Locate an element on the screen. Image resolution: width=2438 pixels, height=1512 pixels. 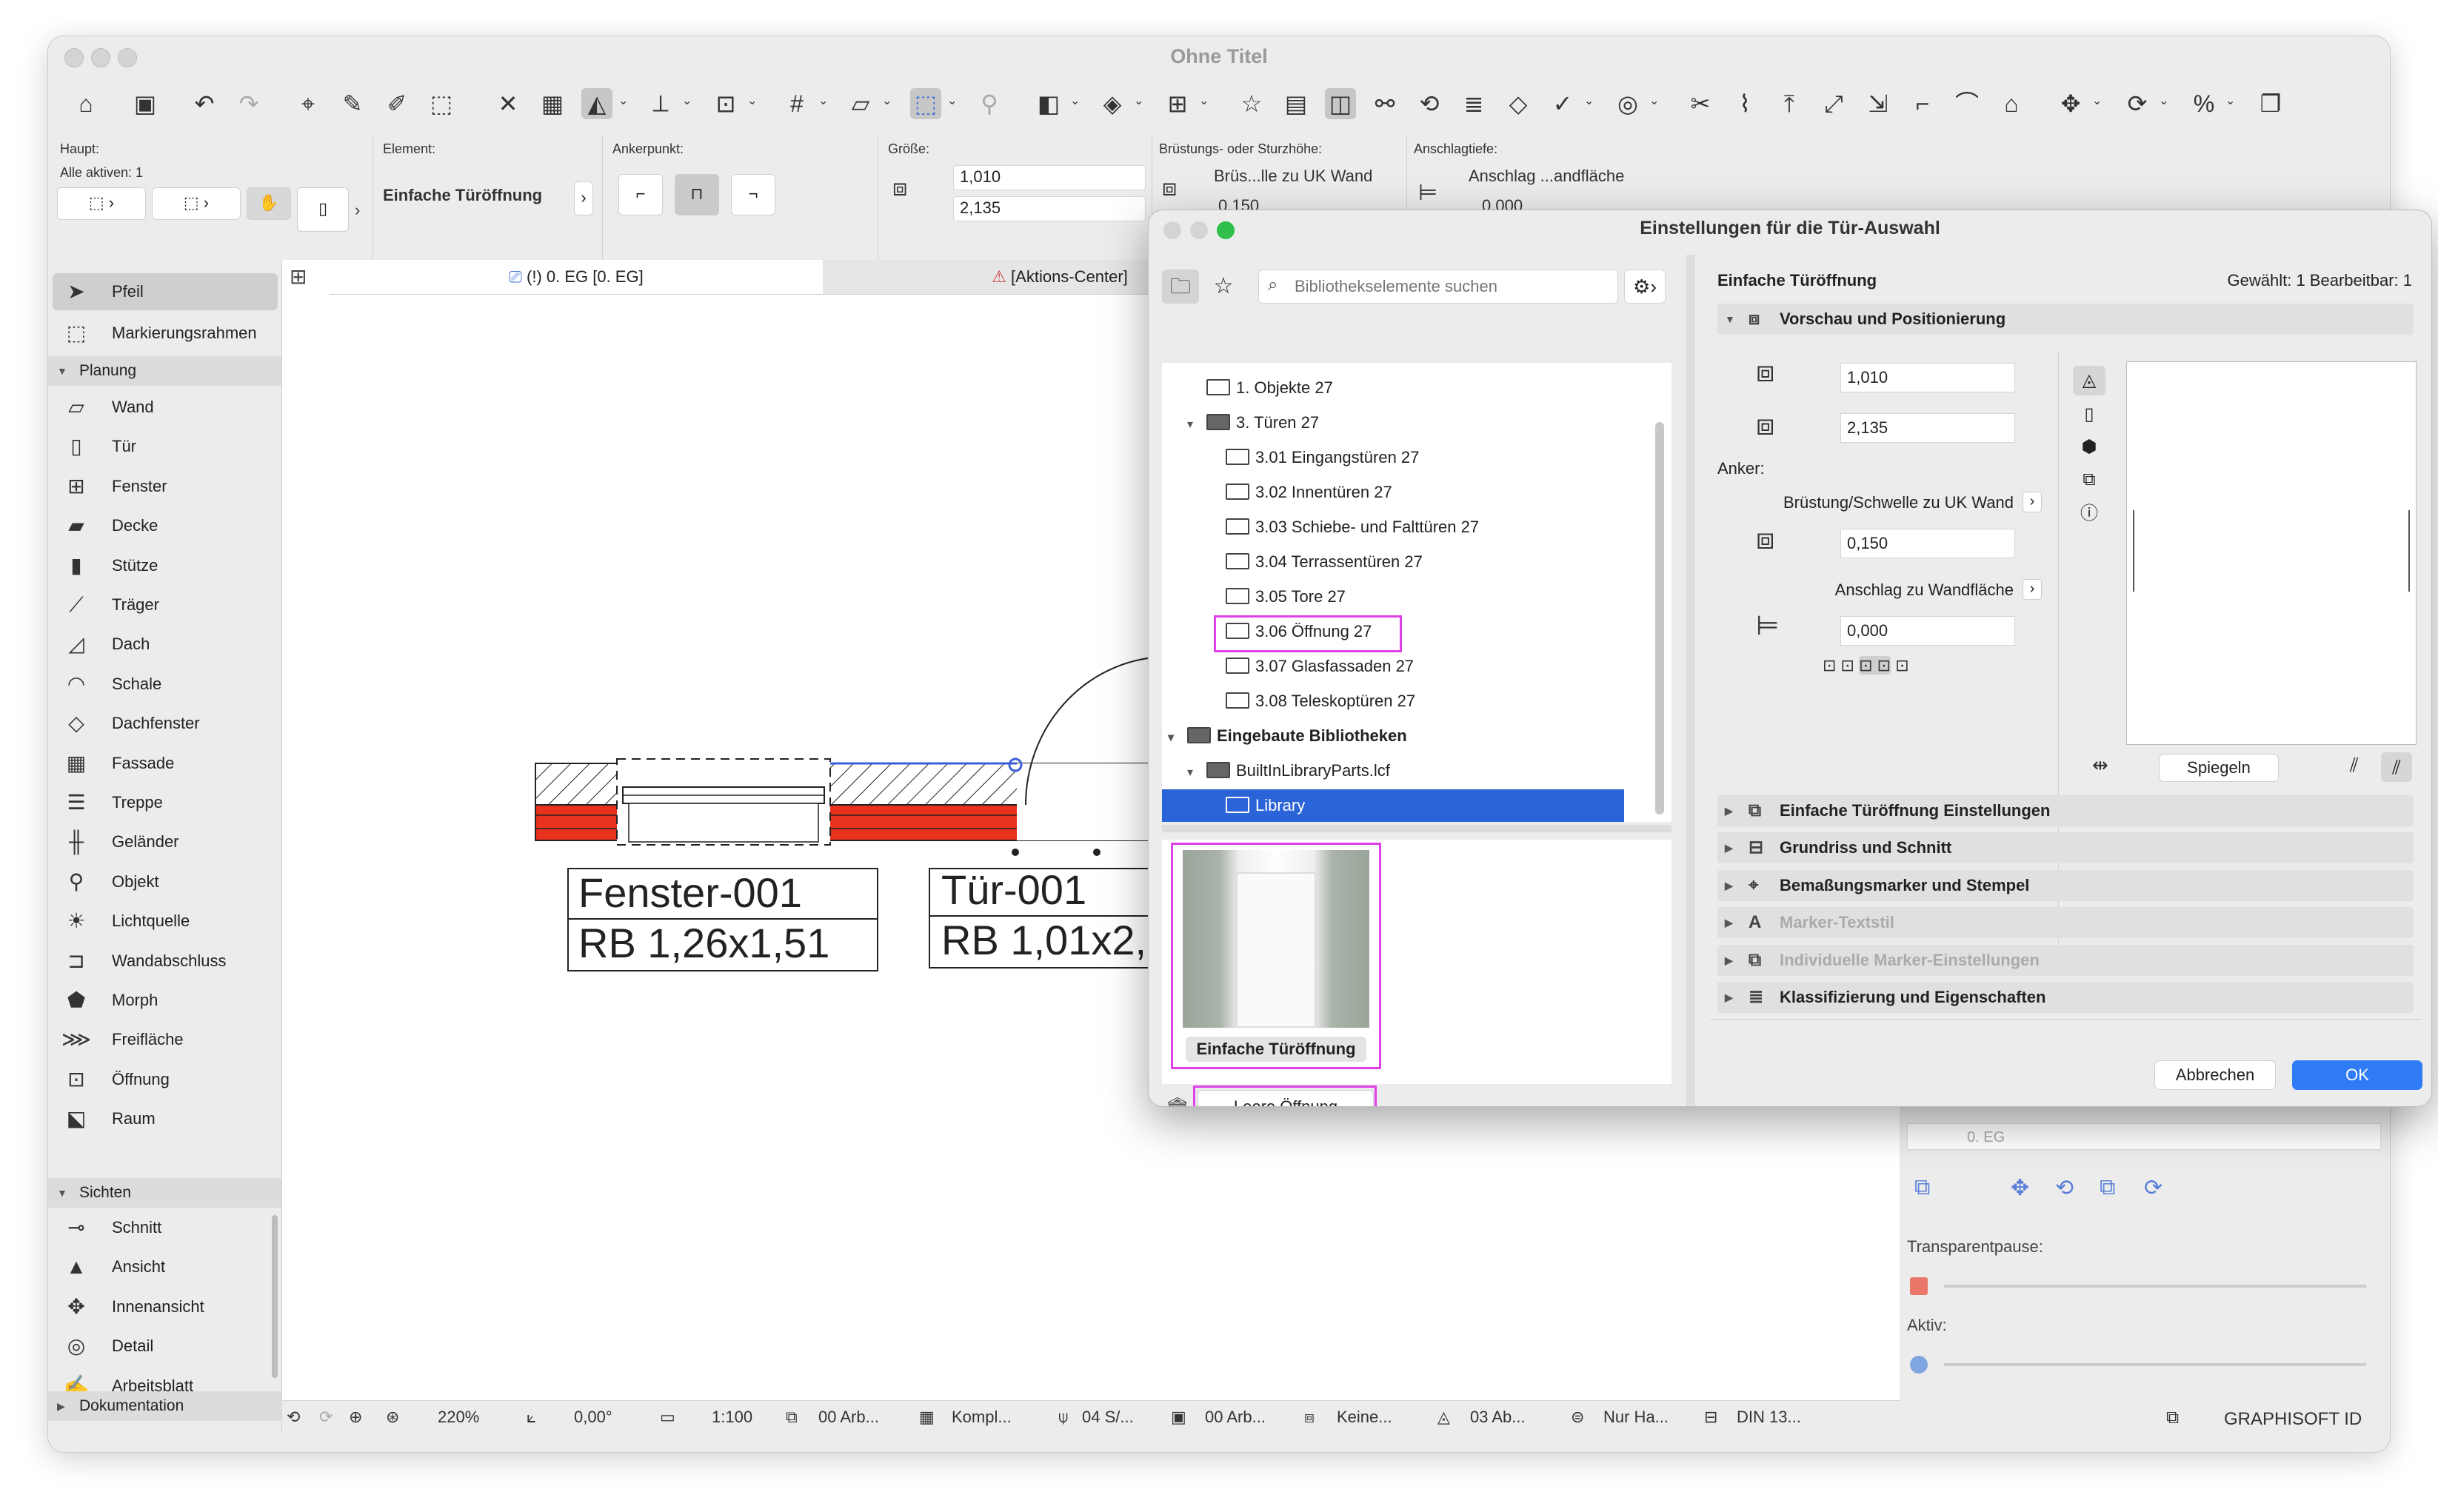
anchor-left-icon: ⌐ is located at coordinates (641, 194).